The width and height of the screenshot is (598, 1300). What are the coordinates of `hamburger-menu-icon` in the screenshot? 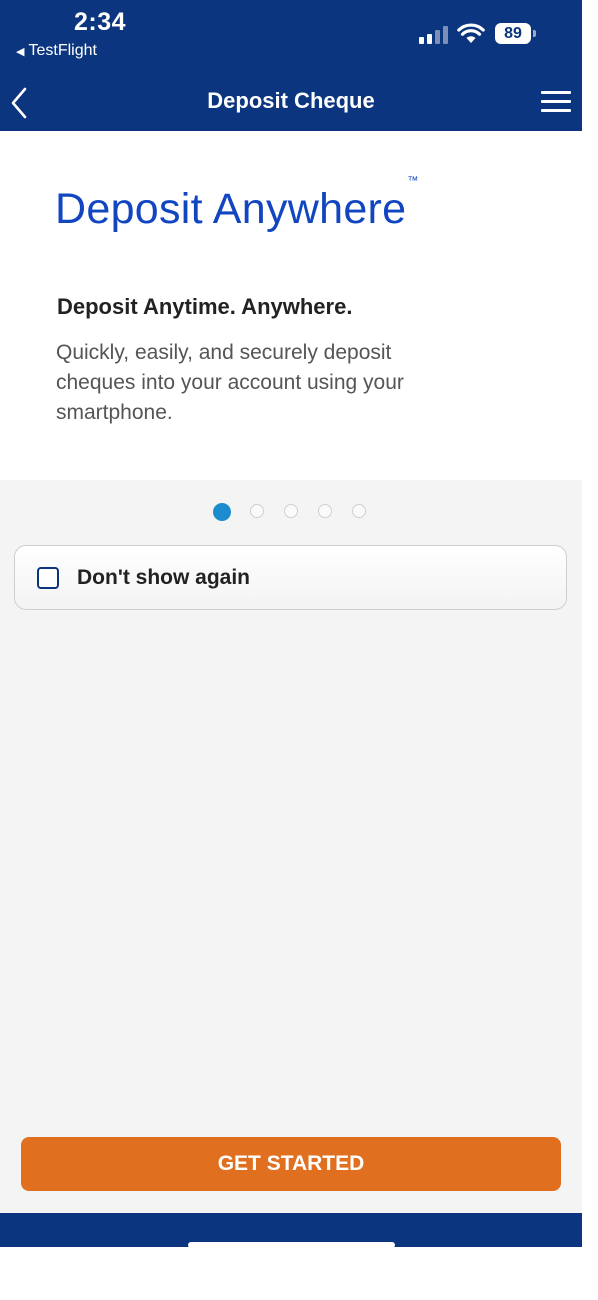 It's located at (556, 104).